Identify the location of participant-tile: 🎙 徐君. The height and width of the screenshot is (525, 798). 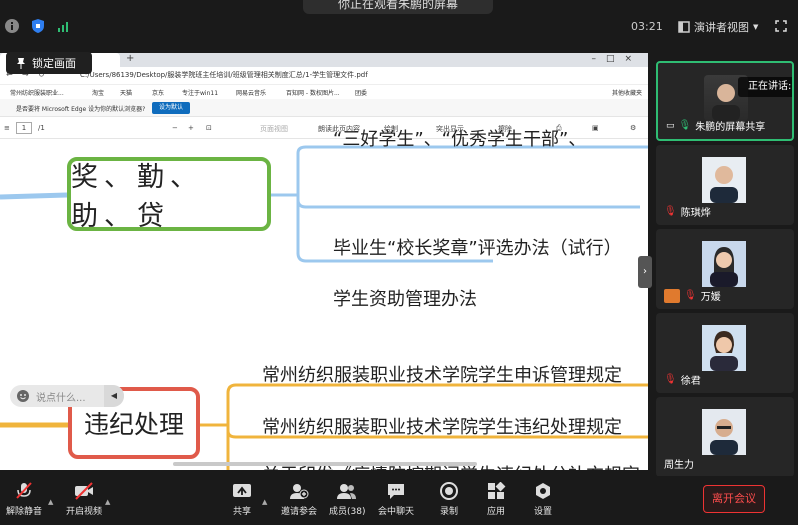
(725, 353).